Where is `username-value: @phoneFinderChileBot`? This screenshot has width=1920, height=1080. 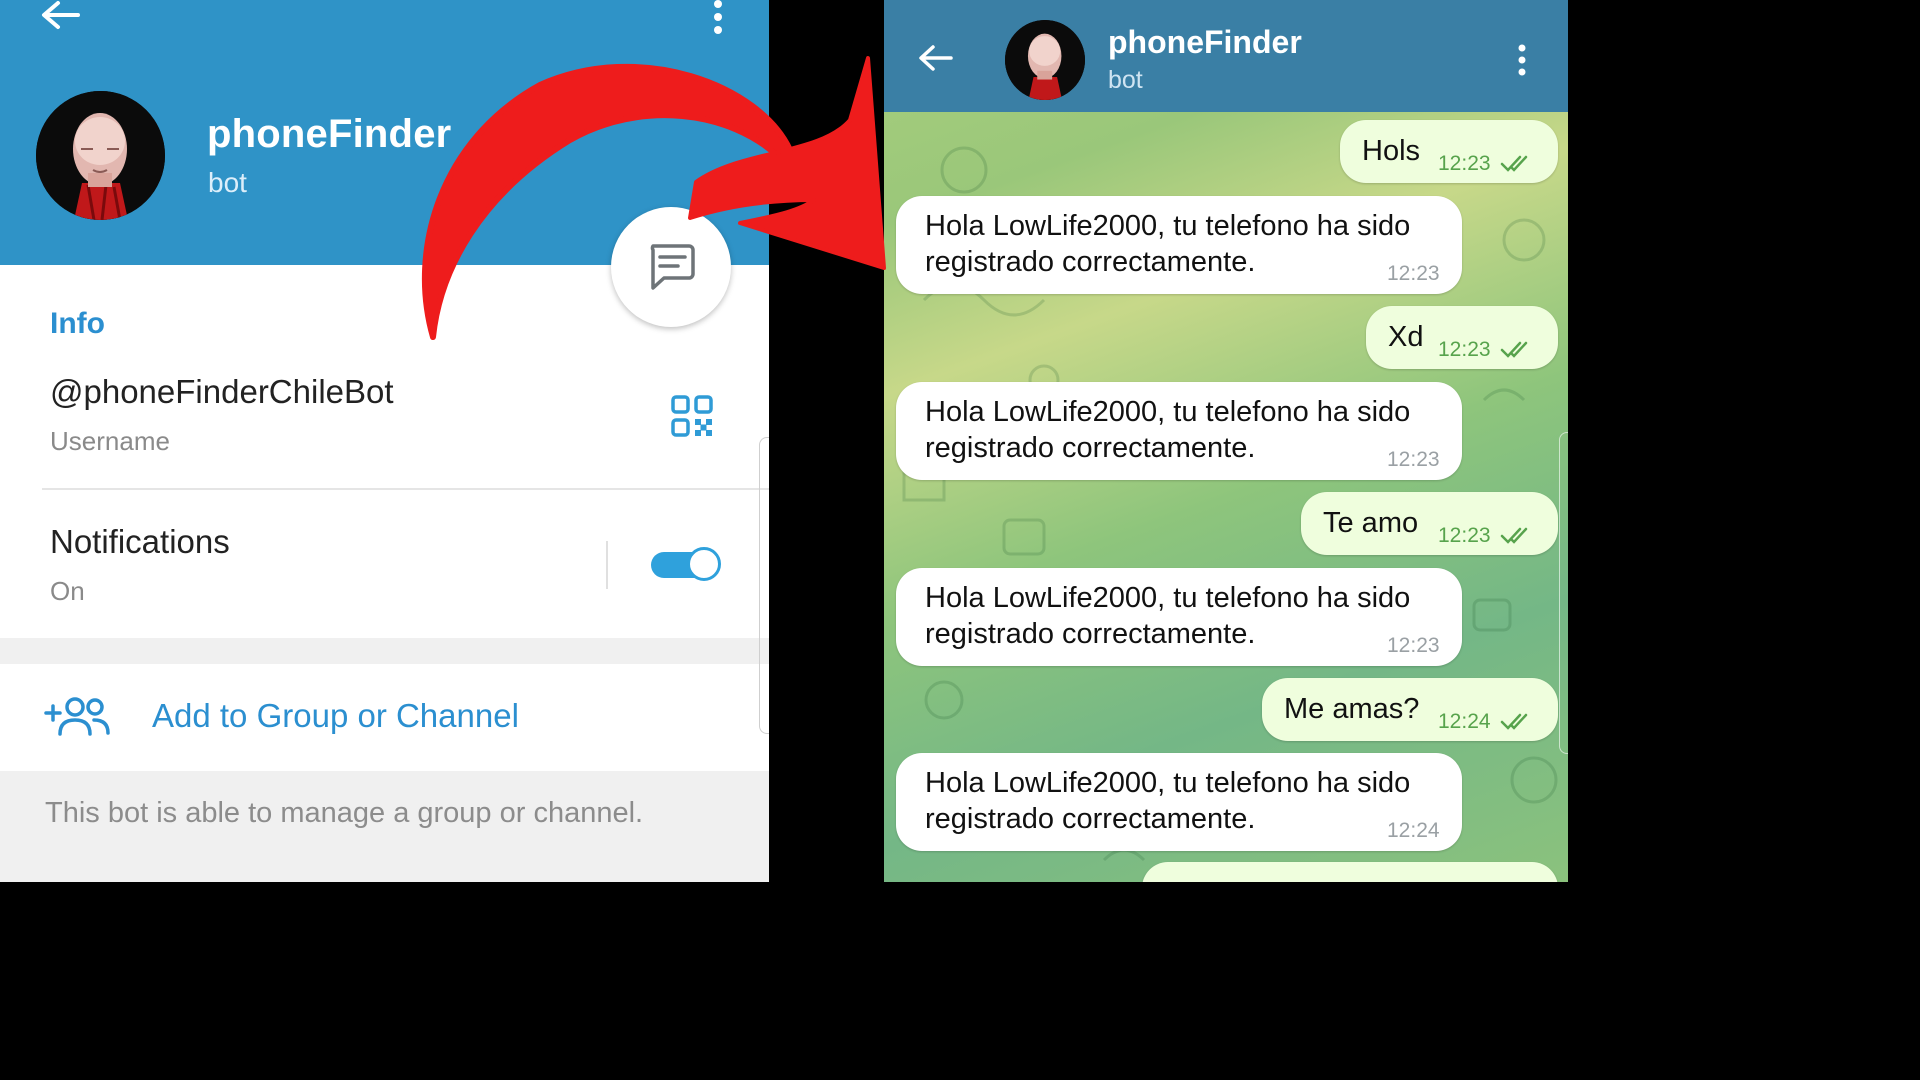 username-value: @phoneFinderChileBot is located at coordinates (222, 392).